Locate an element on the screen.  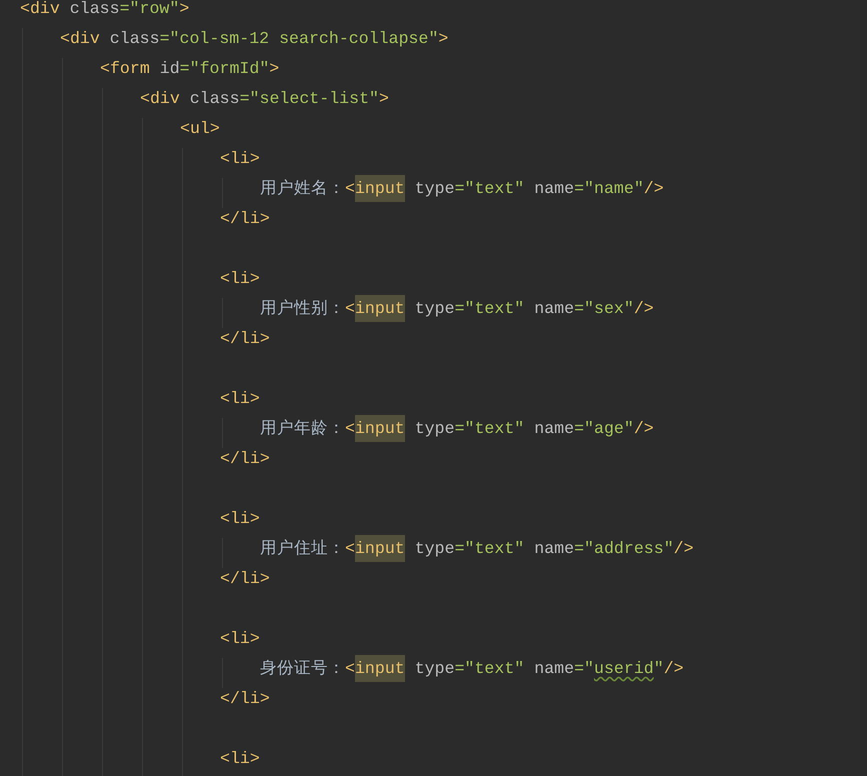
code-line: 用户年龄：<input type="text" name="age"/> is located at coordinates (457, 429).